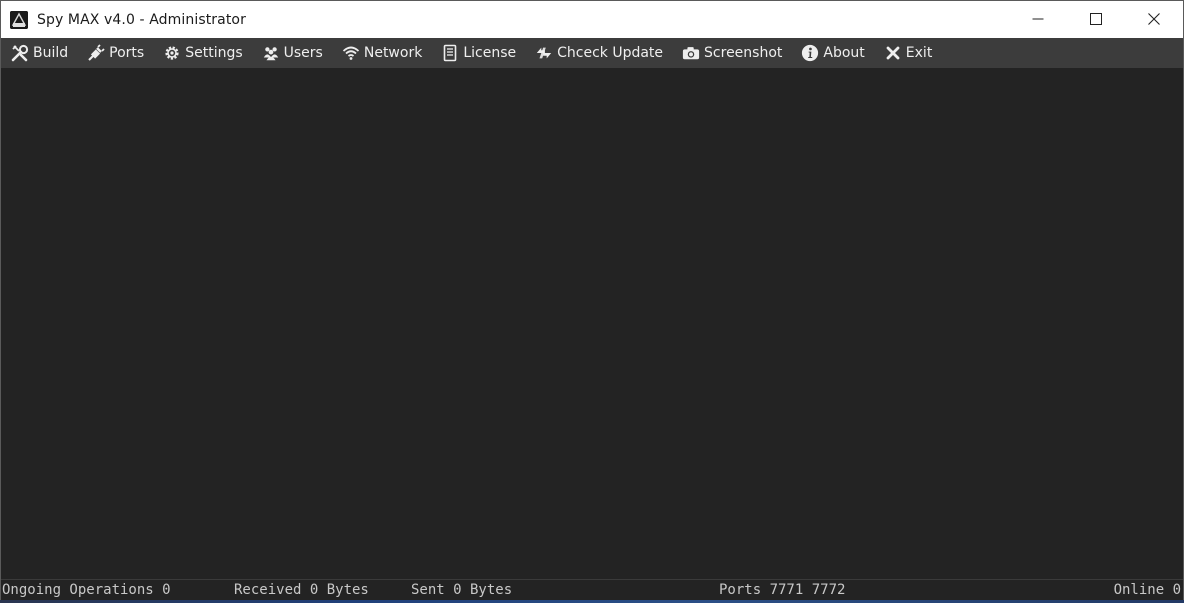 Image resolution: width=1184 pixels, height=603 pixels. What do you see at coordinates (20, 53) in the screenshot?
I see `tools-icon` at bounding box center [20, 53].